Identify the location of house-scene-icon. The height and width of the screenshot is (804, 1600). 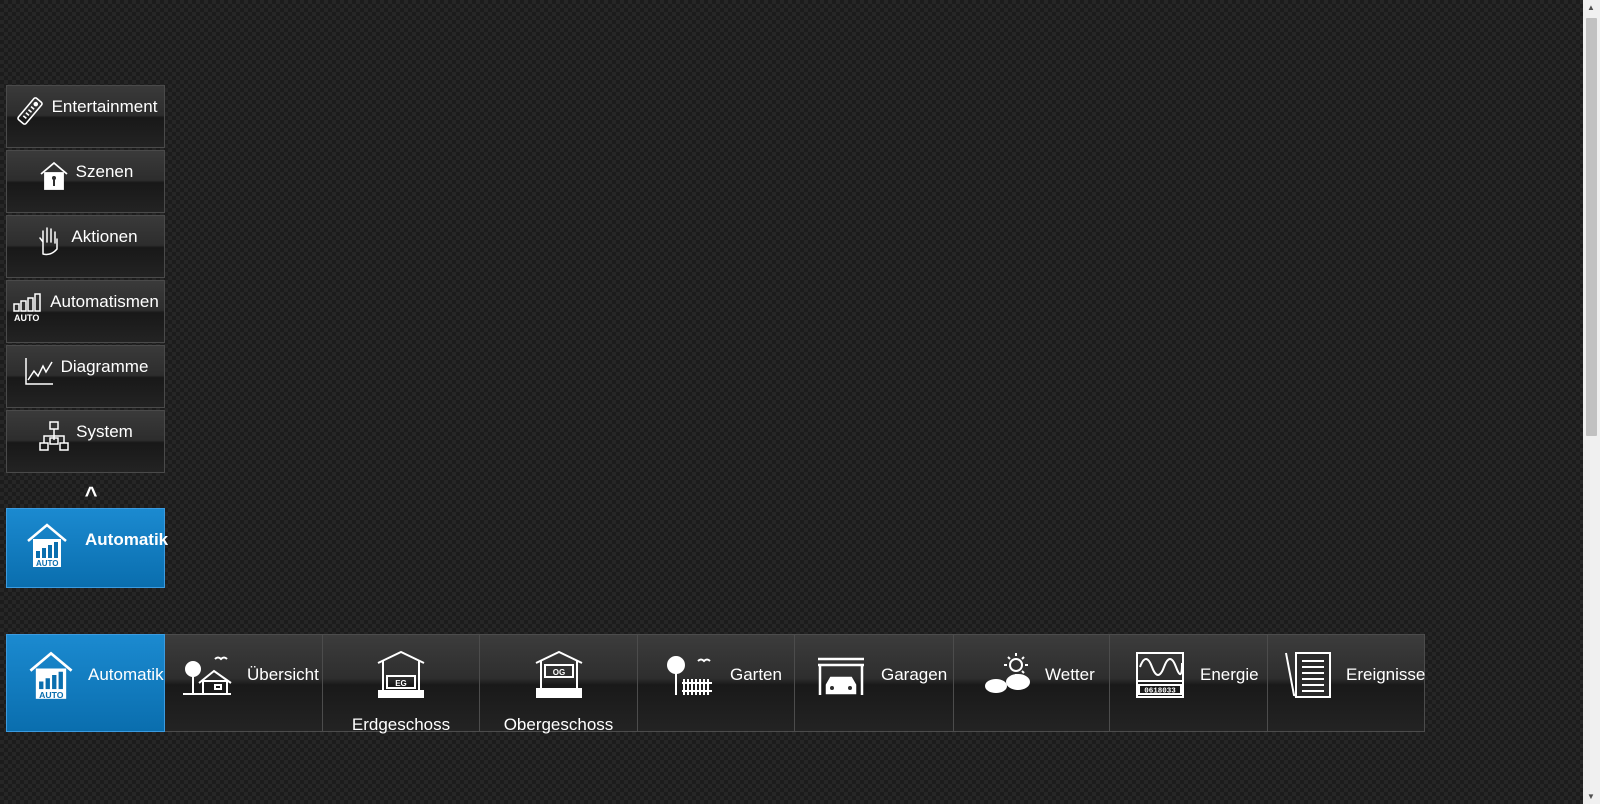
(54, 176).